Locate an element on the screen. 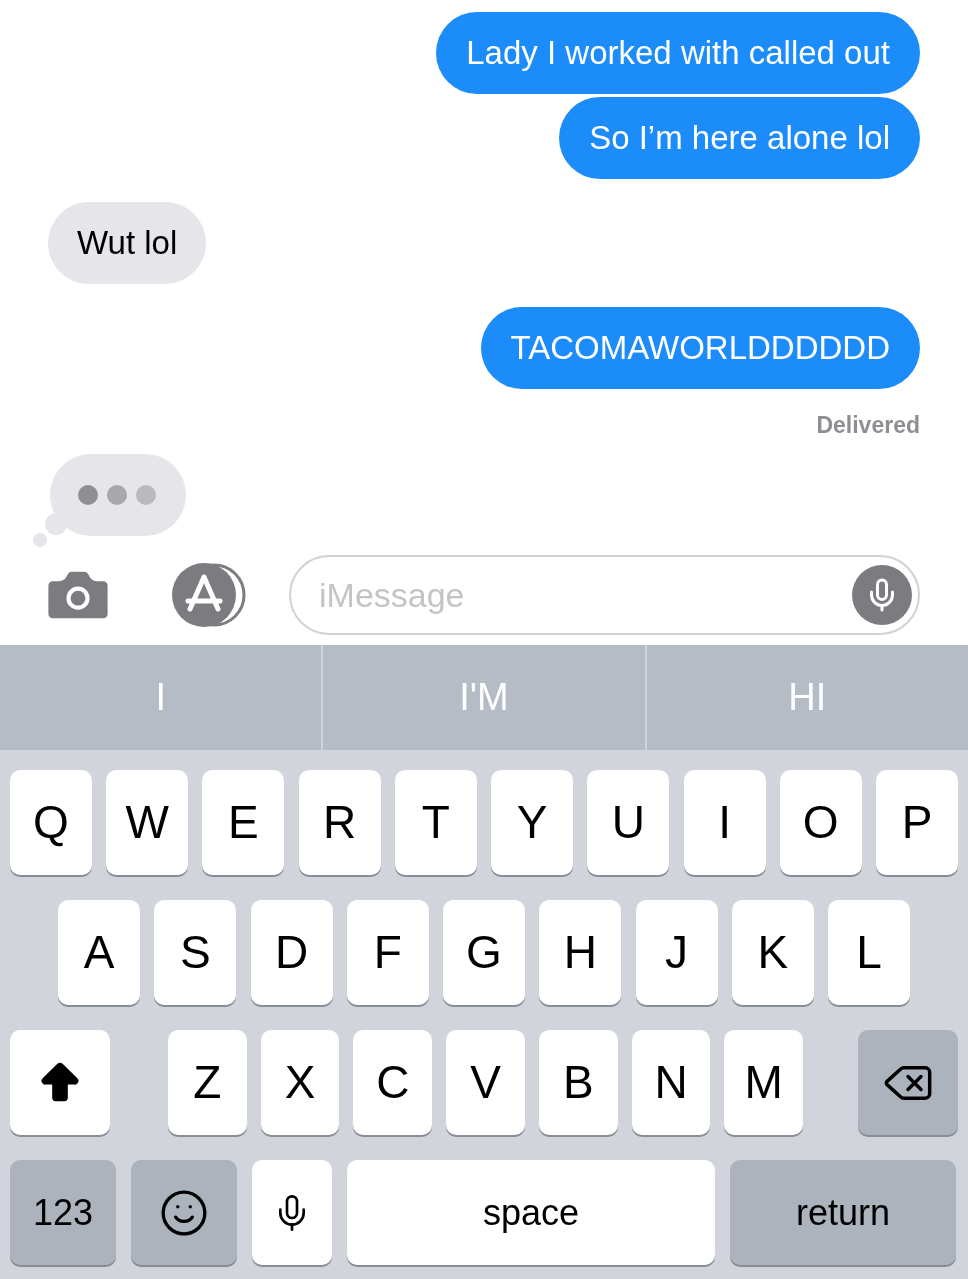 This screenshot has height=1279, width=968. sent-message-bubble: Lady I worked with called out is located at coordinates (678, 53).